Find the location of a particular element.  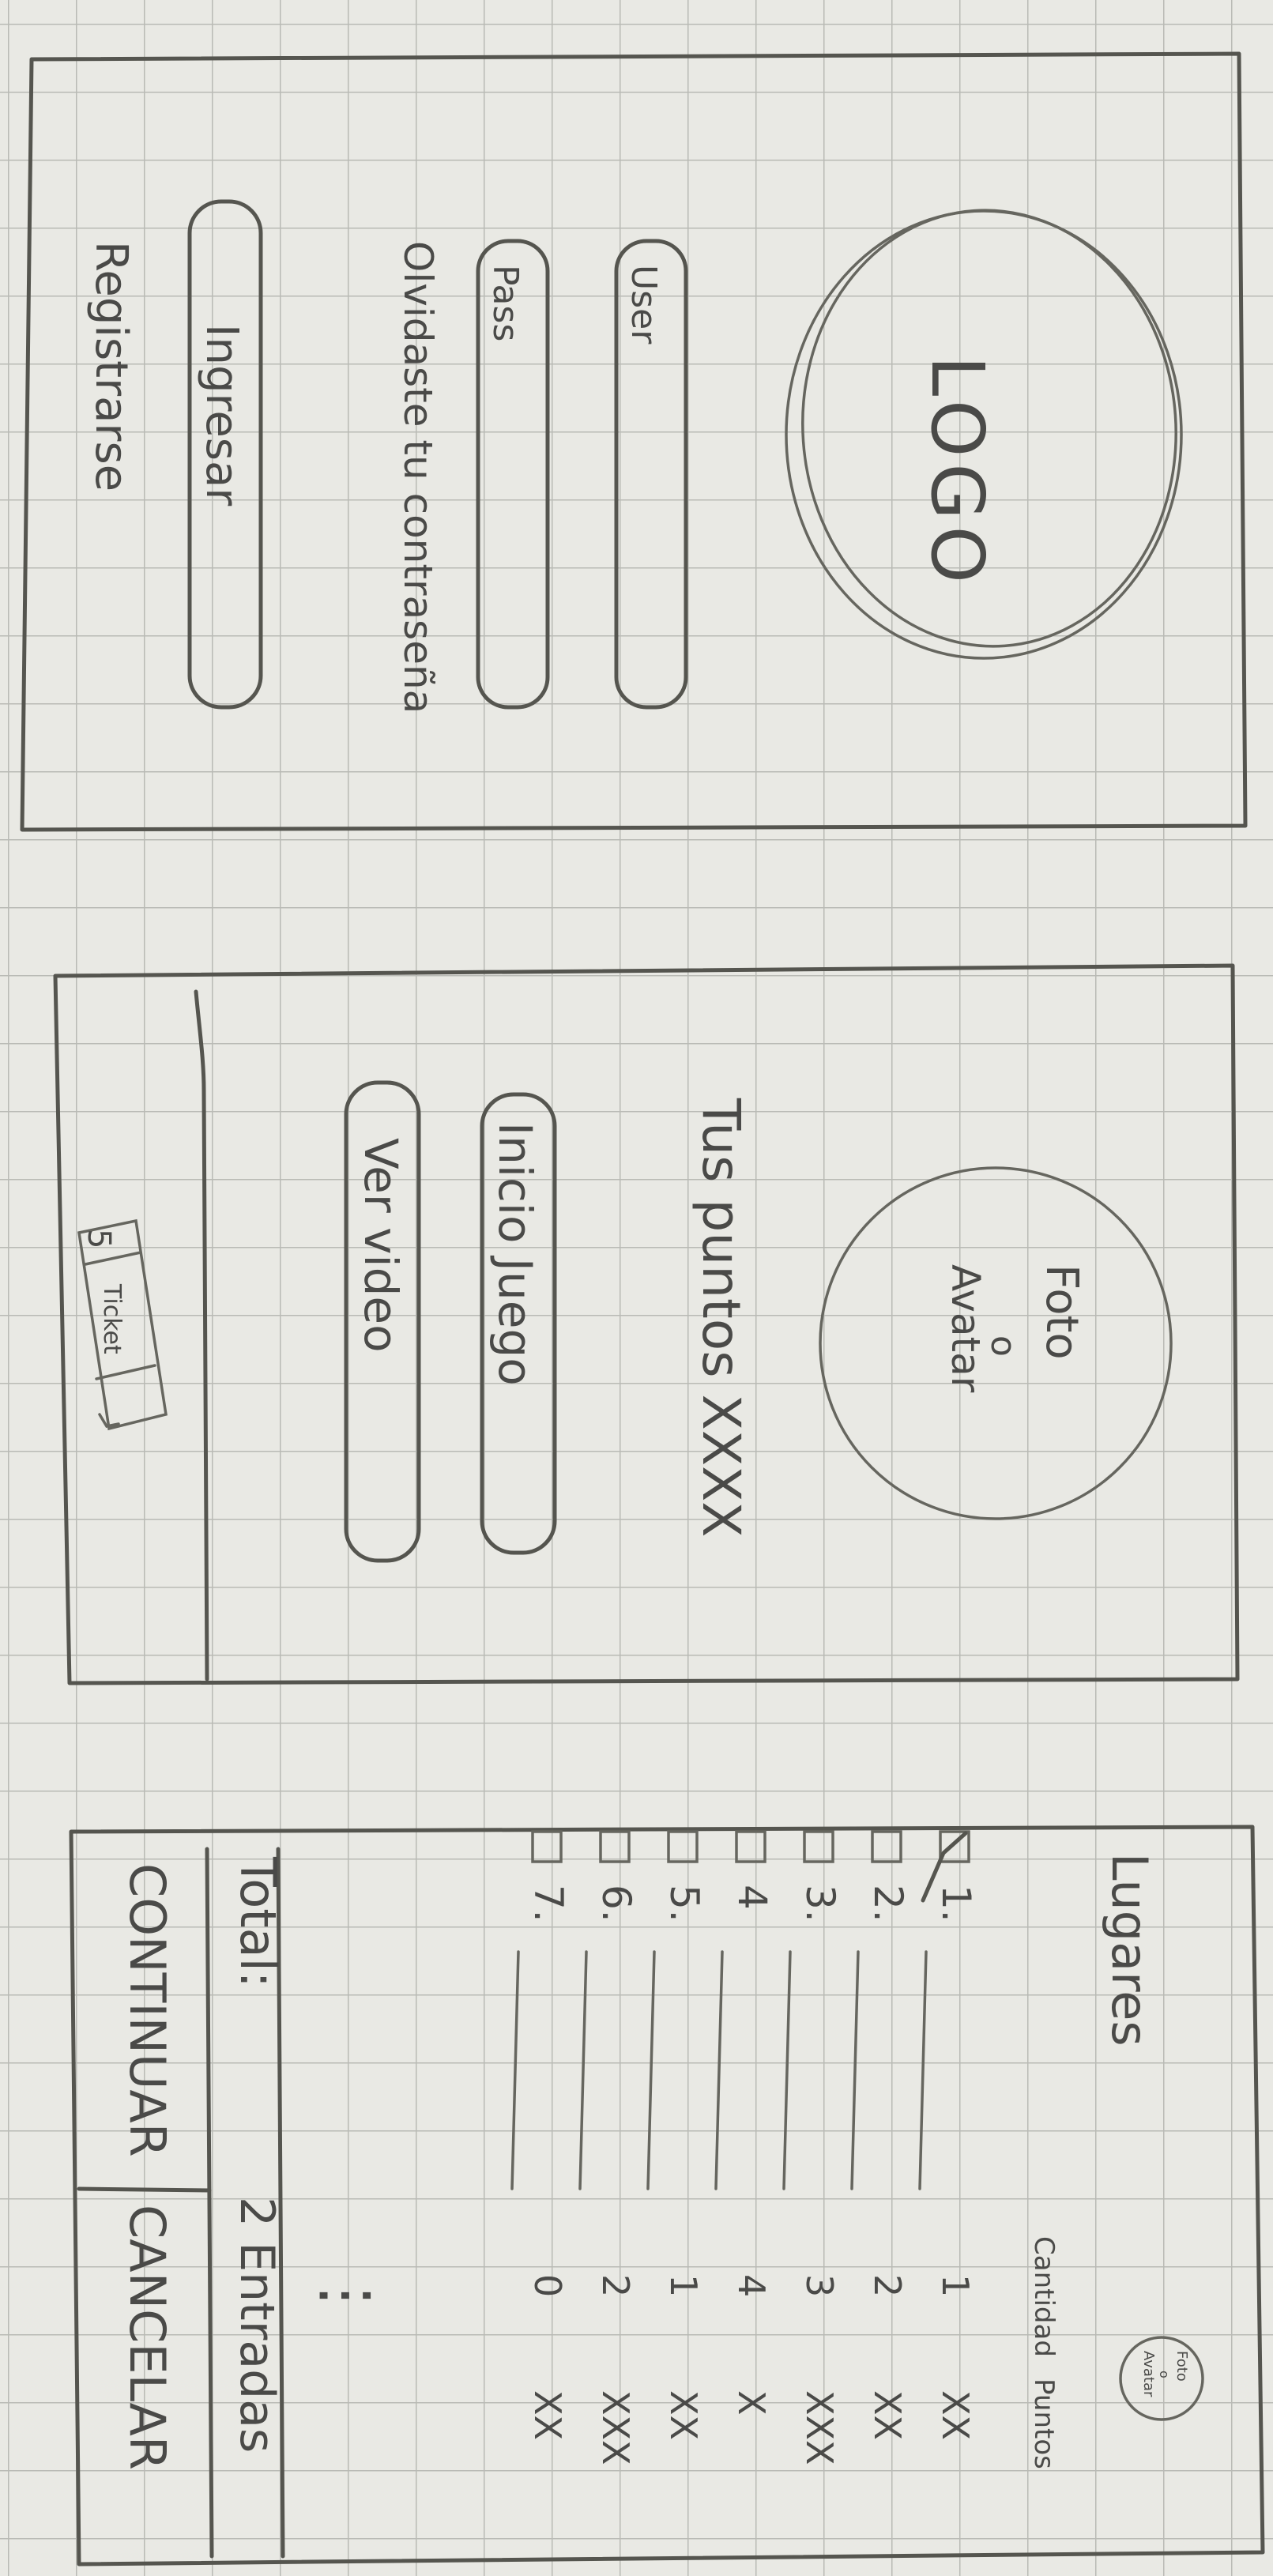

continue-button: CONTINUAR is located at coordinates (144, 2019).